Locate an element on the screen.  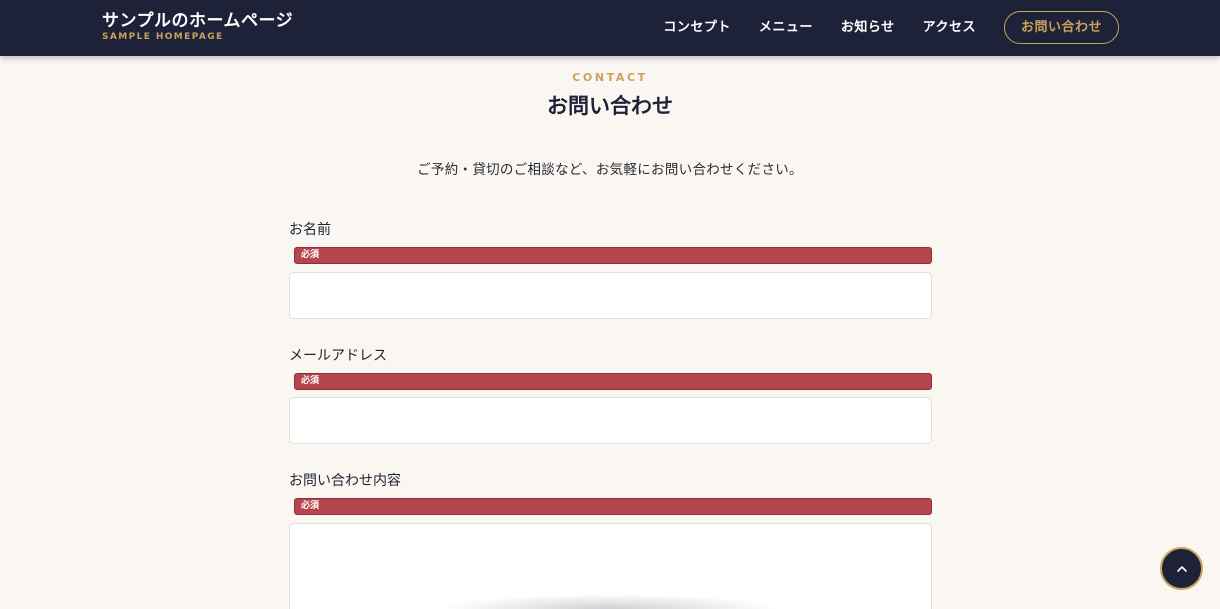
nav-item-concept: コンセプト is located at coordinates (697, 27).